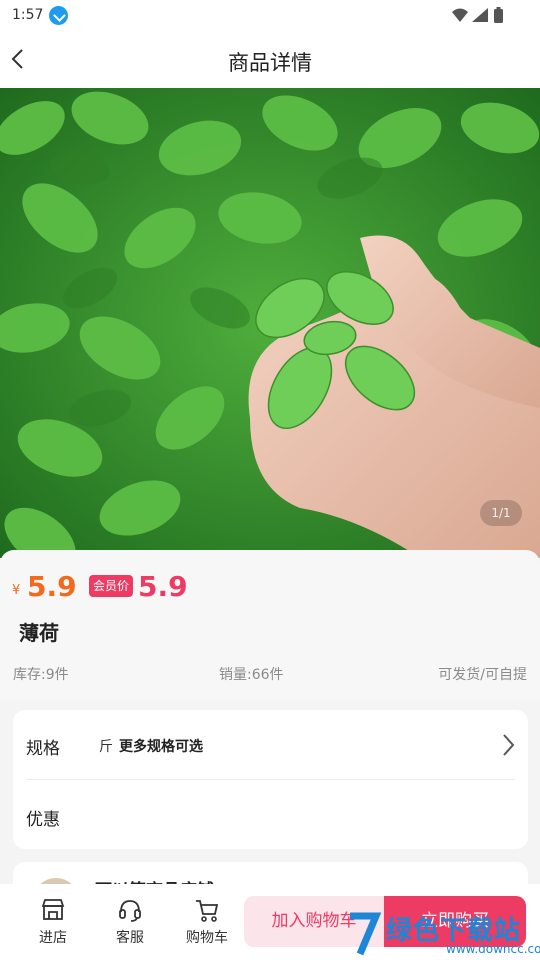 The height and width of the screenshot is (960, 540). I want to click on battery-icon, so click(498, 15).